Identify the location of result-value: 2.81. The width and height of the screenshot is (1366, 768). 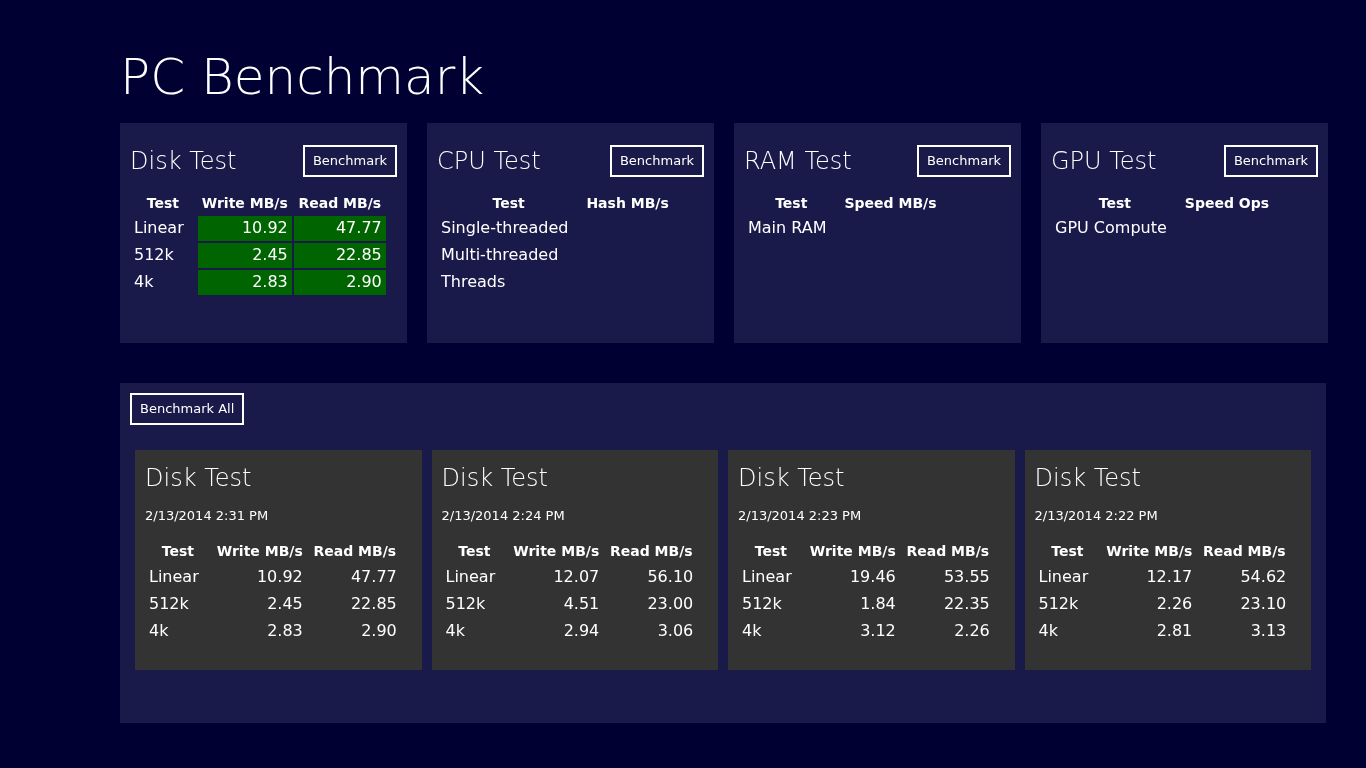
(1174, 630).